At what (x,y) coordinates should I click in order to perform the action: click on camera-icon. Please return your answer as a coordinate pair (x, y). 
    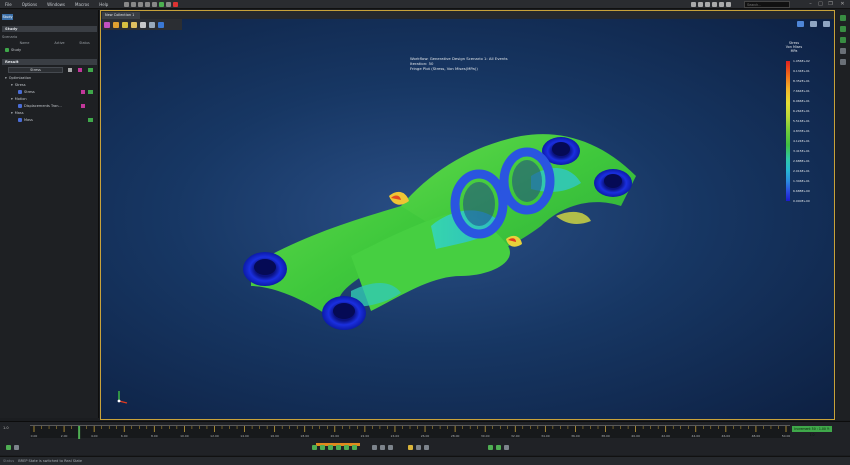
    Looking at the image, I should click on (390, 447).